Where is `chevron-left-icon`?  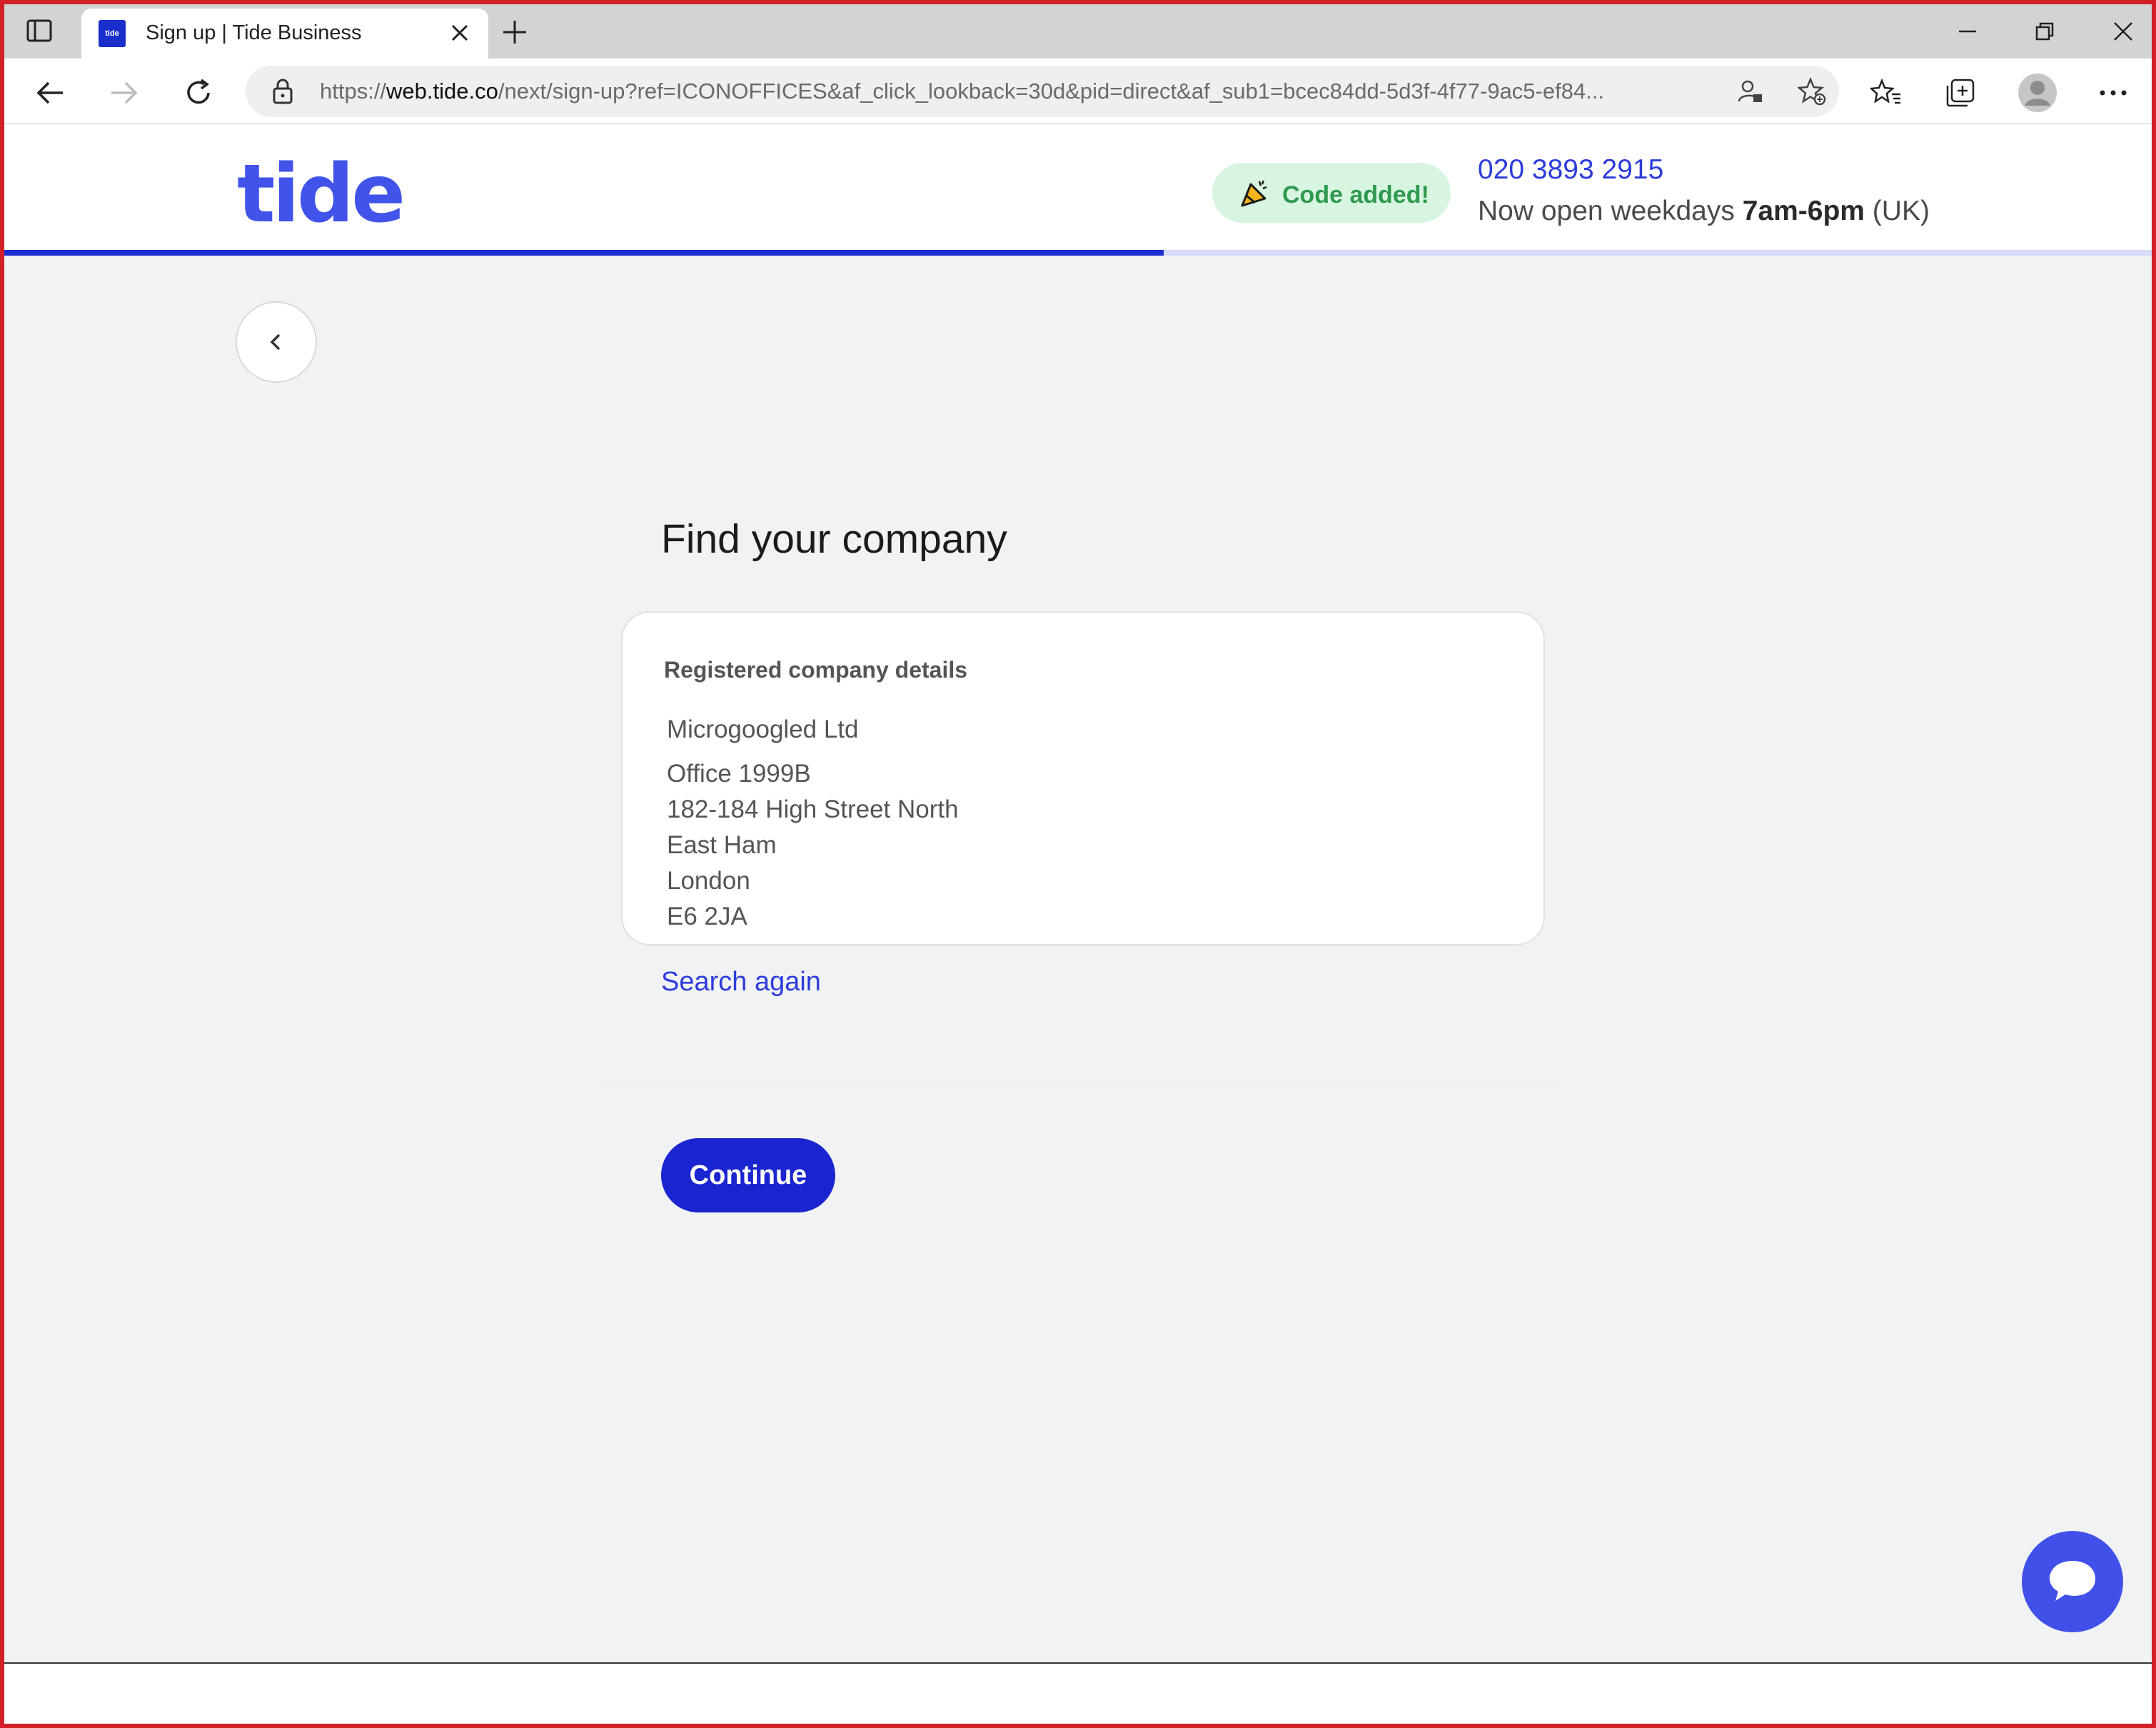 chevron-left-icon is located at coordinates (275, 342).